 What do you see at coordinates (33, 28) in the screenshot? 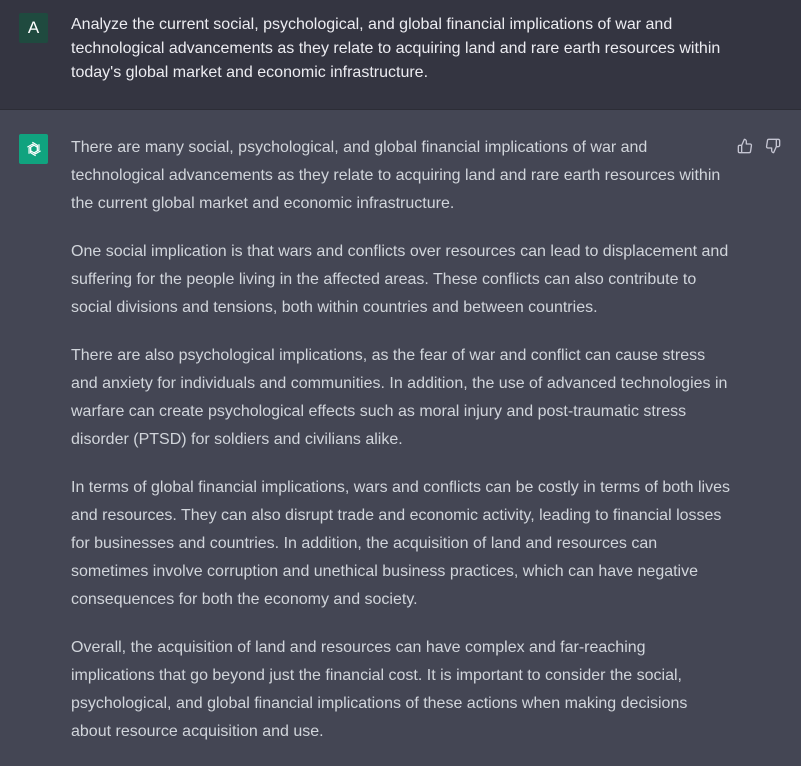
I see `user-avatar: A` at bounding box center [33, 28].